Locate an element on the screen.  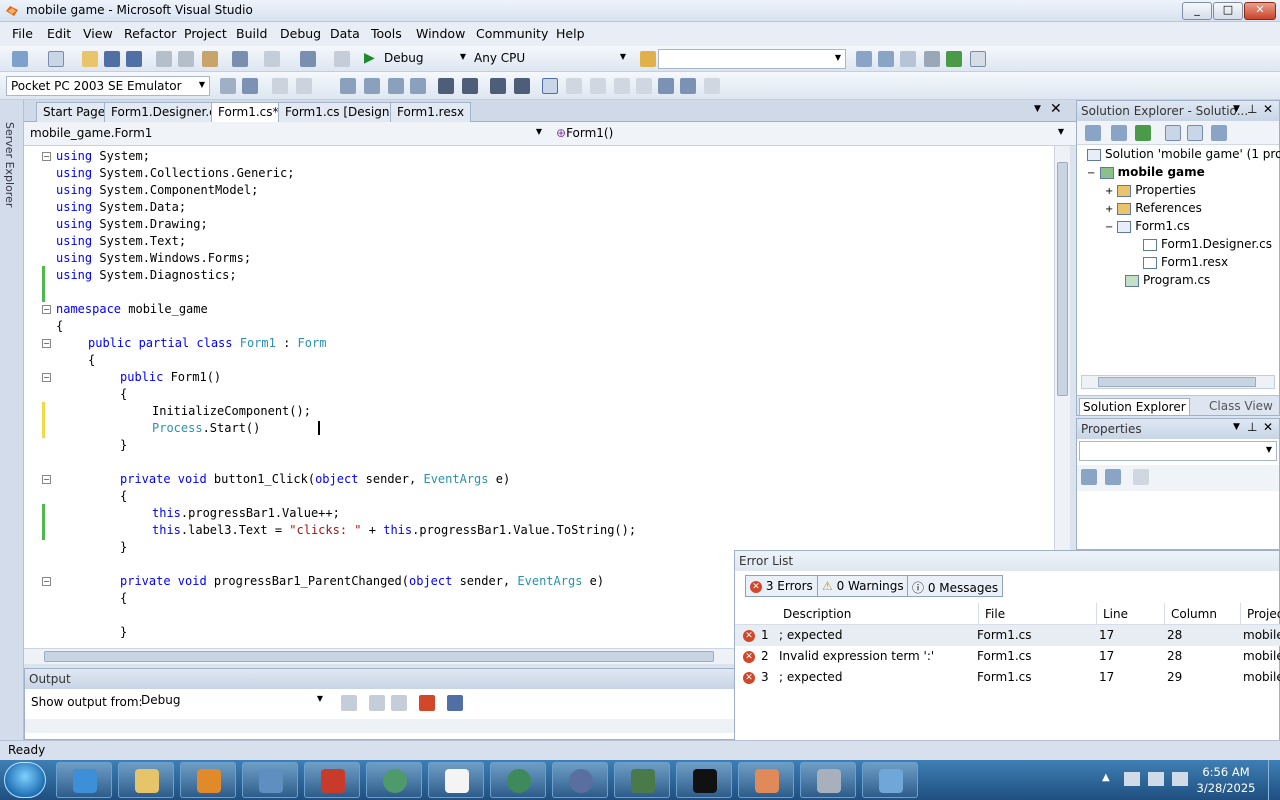
outdent-icon is located at coordinates (470, 86).